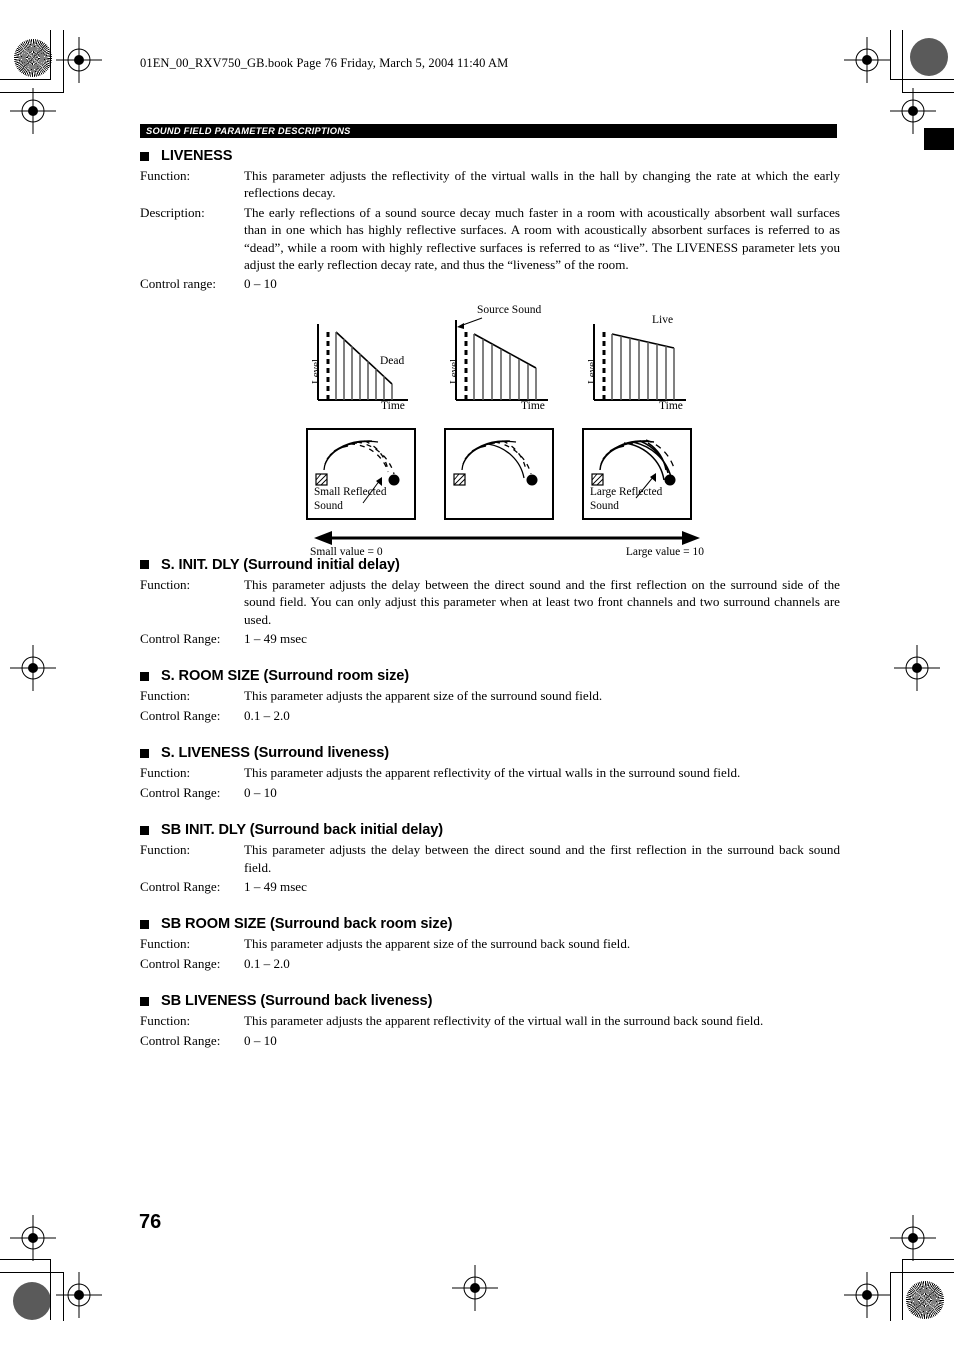 The image size is (954, 1351). Describe the element at coordinates (664, 552) in the screenshot. I see `scale-label-large: Large value = 10` at that location.